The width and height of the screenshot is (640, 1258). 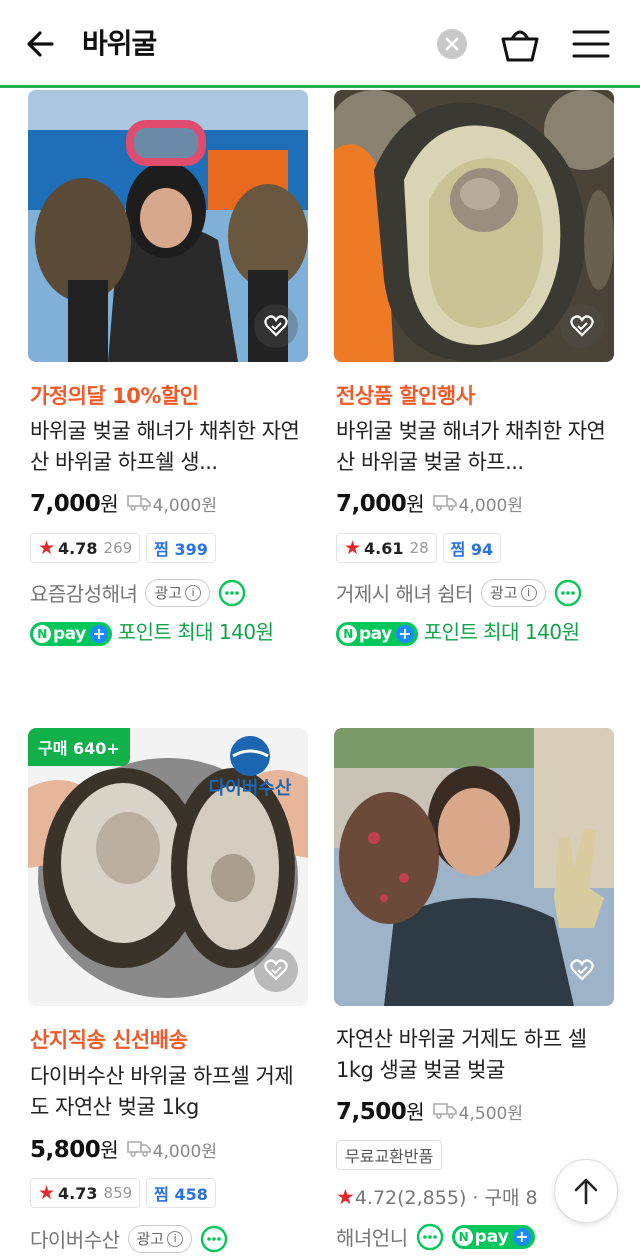 I want to click on price-row: 7,500 원 4,500원, so click(x=429, y=1110).